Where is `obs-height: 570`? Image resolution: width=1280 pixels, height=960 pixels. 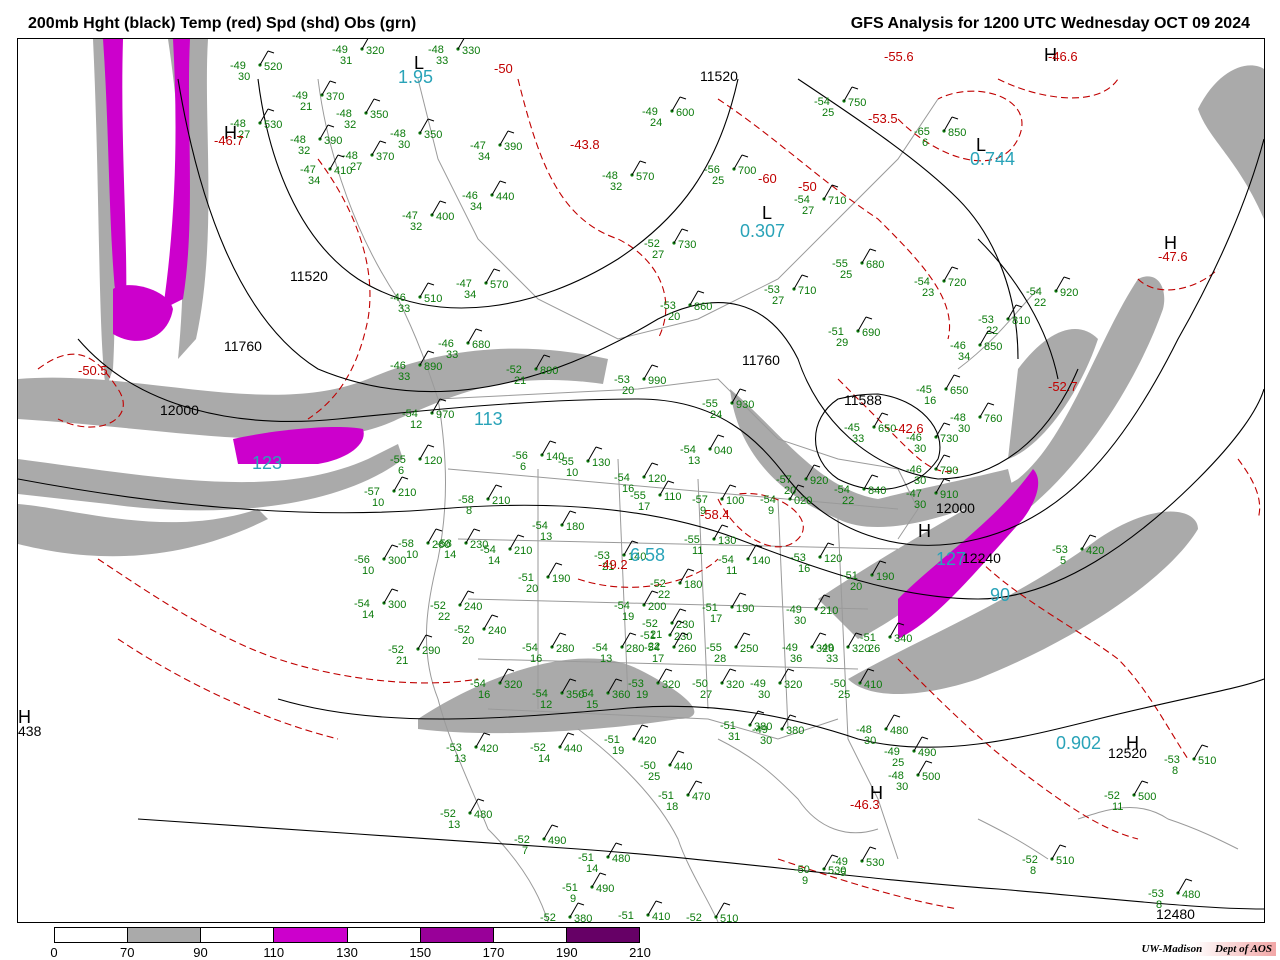
obs-height: 570 is located at coordinates (499, 285).